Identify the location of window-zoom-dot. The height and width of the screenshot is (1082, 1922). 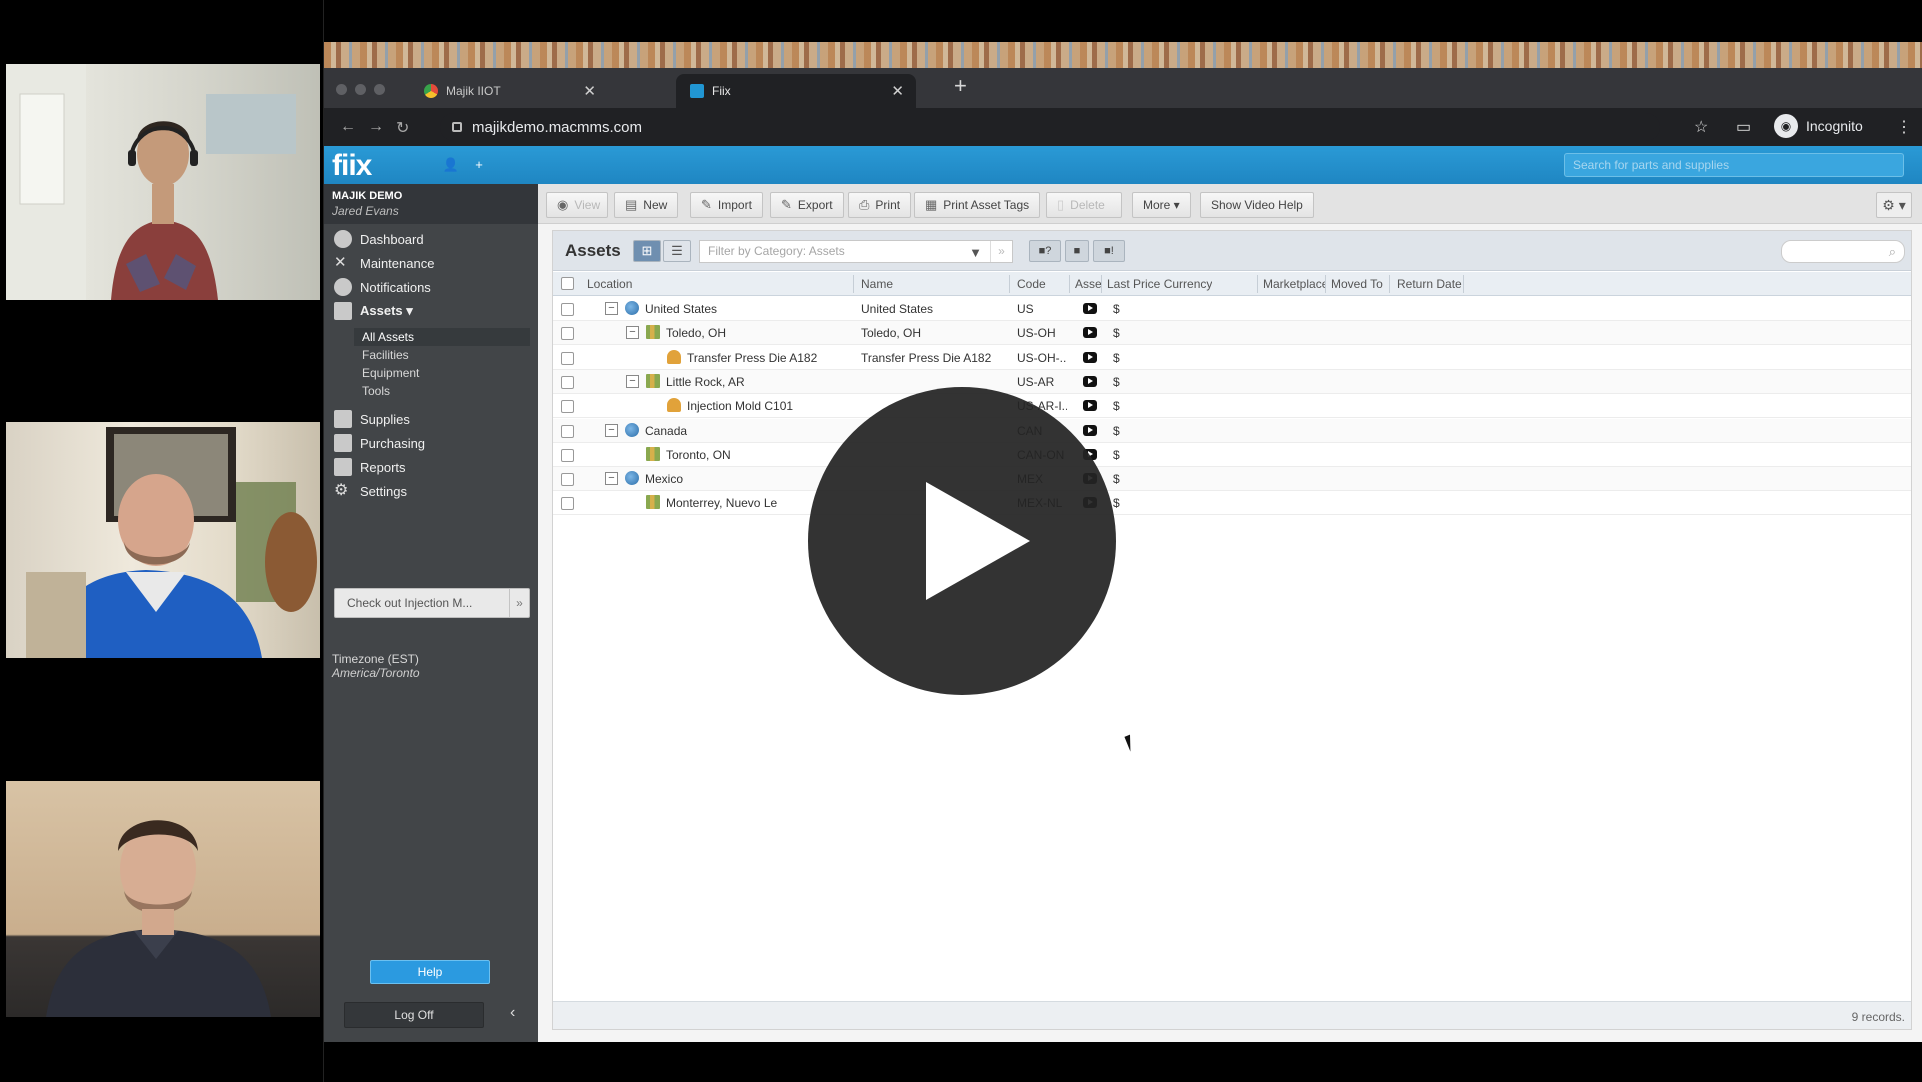
(379, 89).